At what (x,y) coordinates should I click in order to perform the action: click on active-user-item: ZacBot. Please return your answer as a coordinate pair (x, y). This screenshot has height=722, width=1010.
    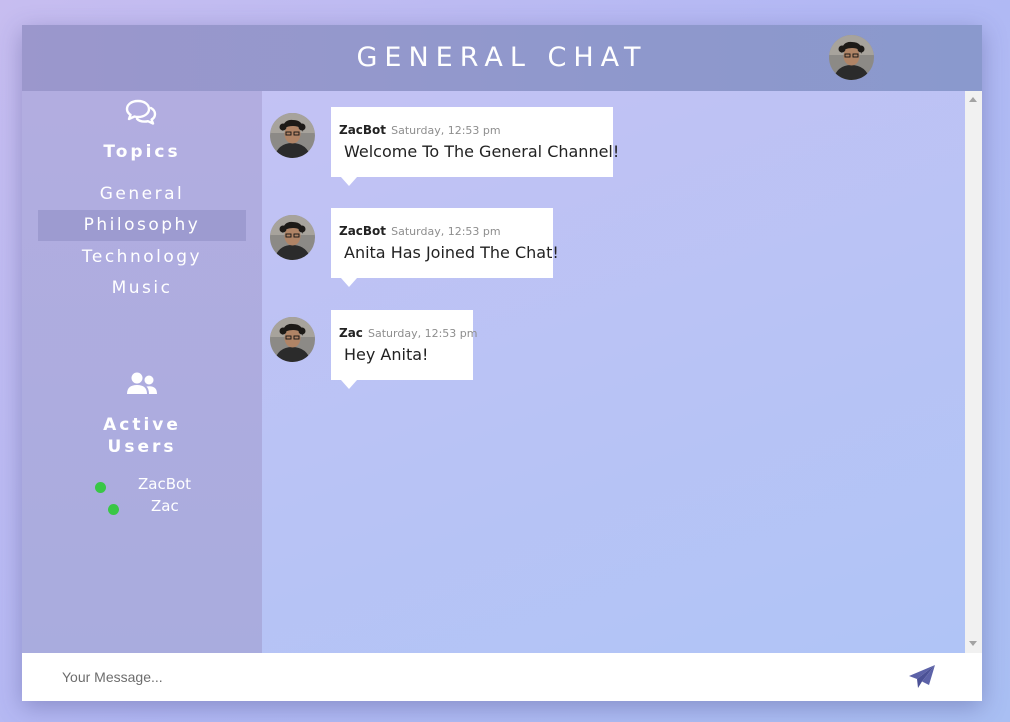
    Looking at the image, I should click on (142, 486).